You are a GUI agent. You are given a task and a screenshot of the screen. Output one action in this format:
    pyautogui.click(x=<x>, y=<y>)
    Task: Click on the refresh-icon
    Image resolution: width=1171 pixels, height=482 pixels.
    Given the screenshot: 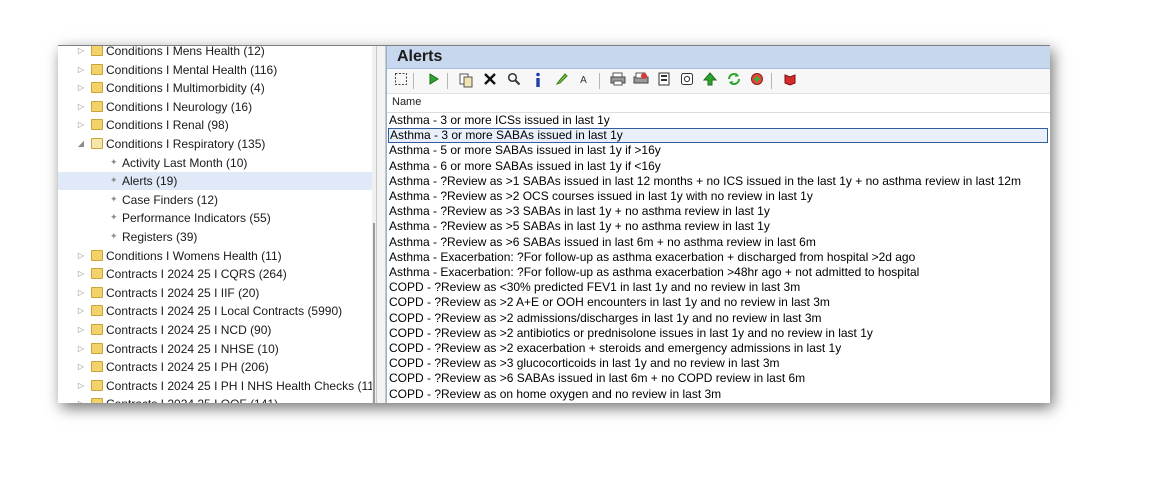 What is the action you would take?
    pyautogui.click(x=733, y=80)
    